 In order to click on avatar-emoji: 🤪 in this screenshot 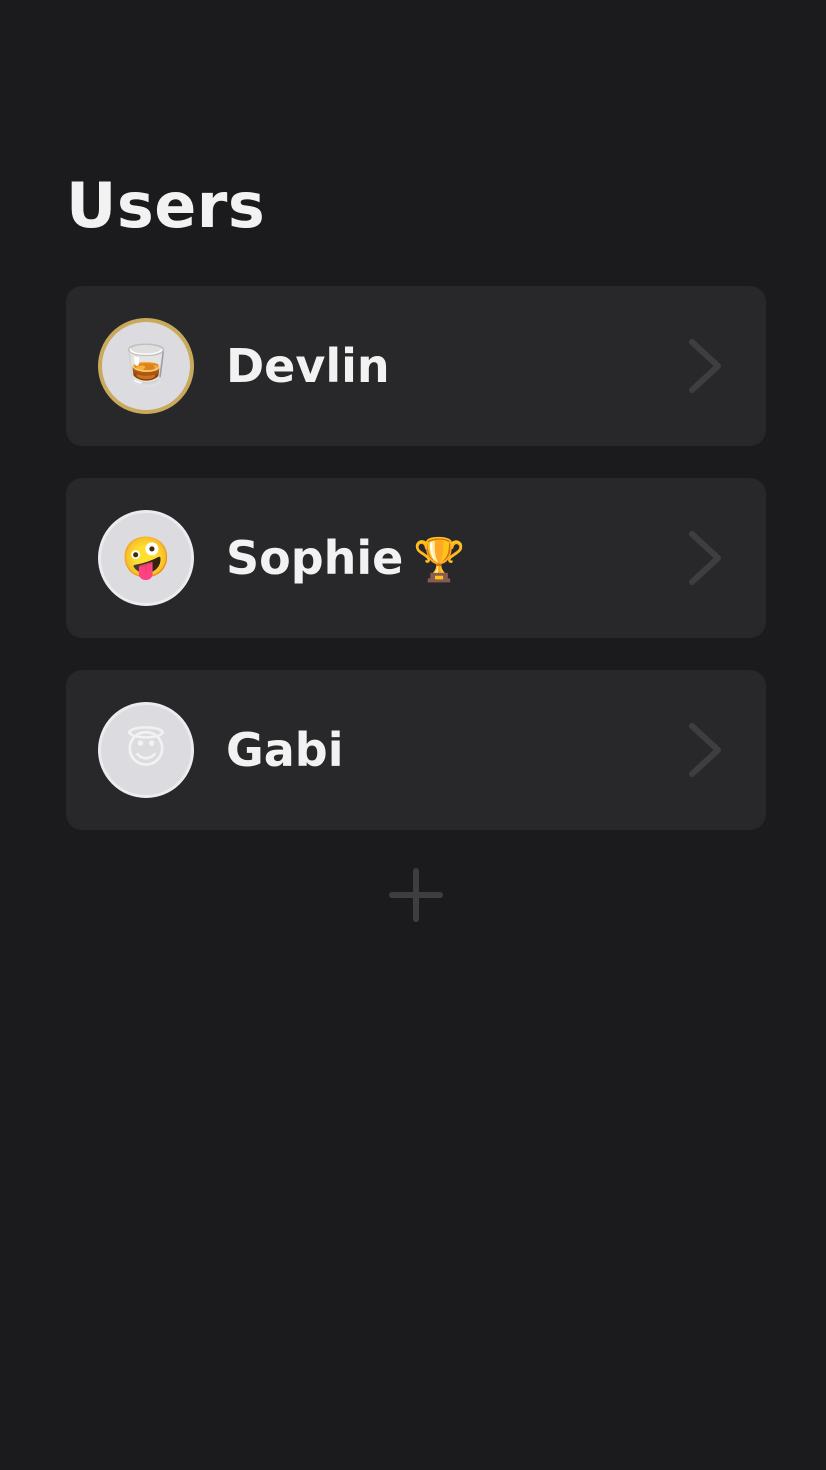, I will do `click(146, 558)`.